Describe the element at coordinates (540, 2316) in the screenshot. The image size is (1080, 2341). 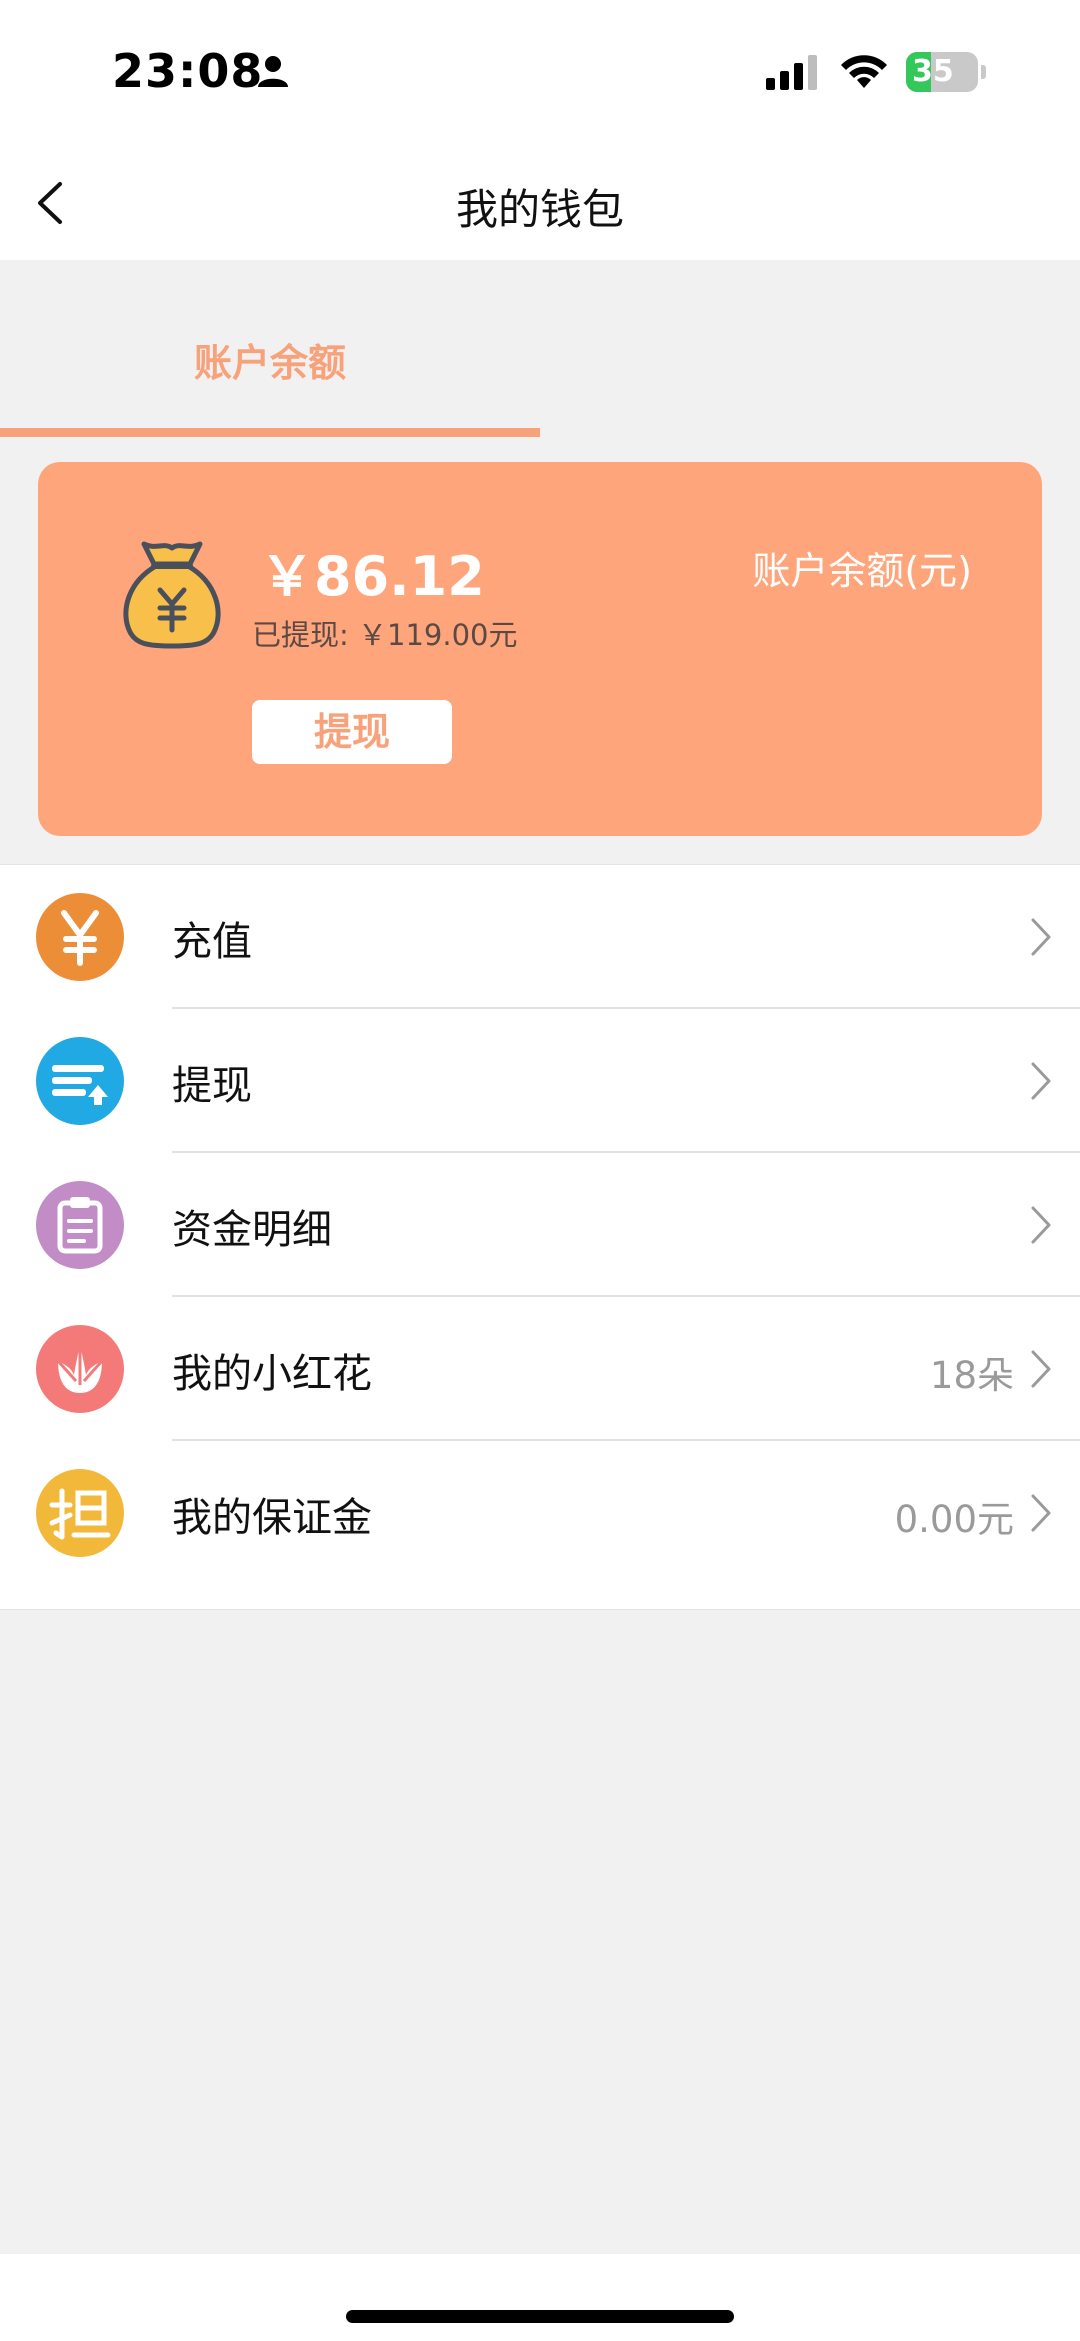
I see `home-indicator` at that location.